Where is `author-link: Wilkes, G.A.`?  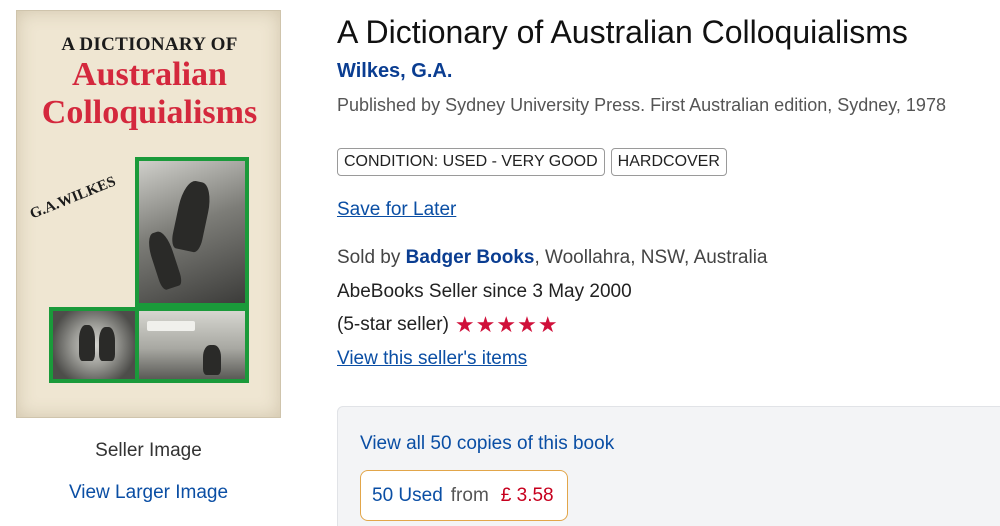
author-link: Wilkes, G.A. is located at coordinates (394, 71).